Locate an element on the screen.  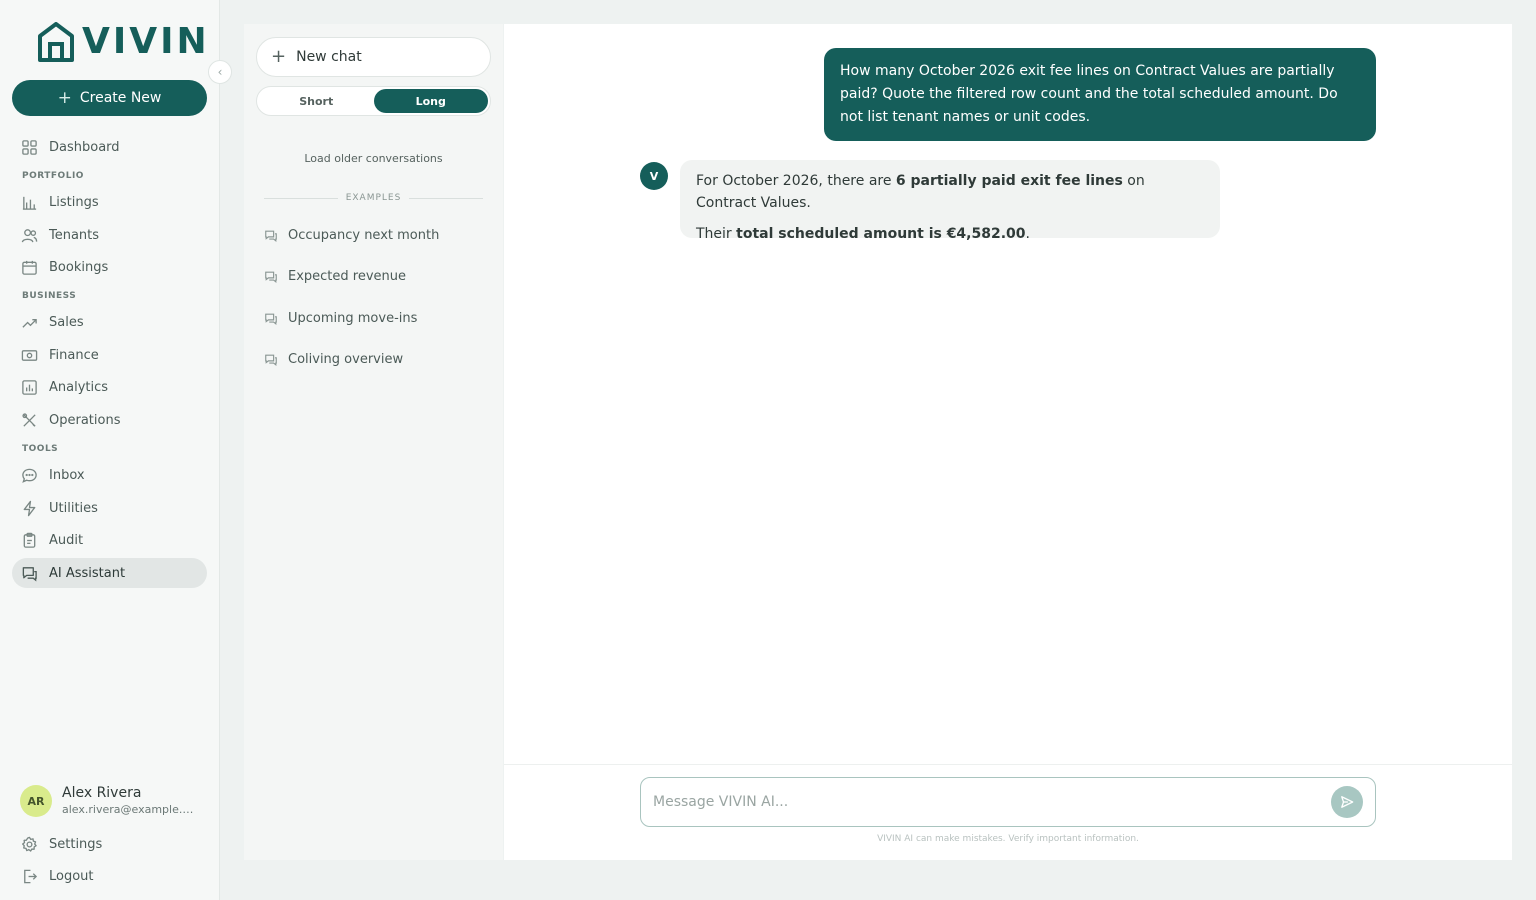
toggle-short: Short is located at coordinates (316, 101).